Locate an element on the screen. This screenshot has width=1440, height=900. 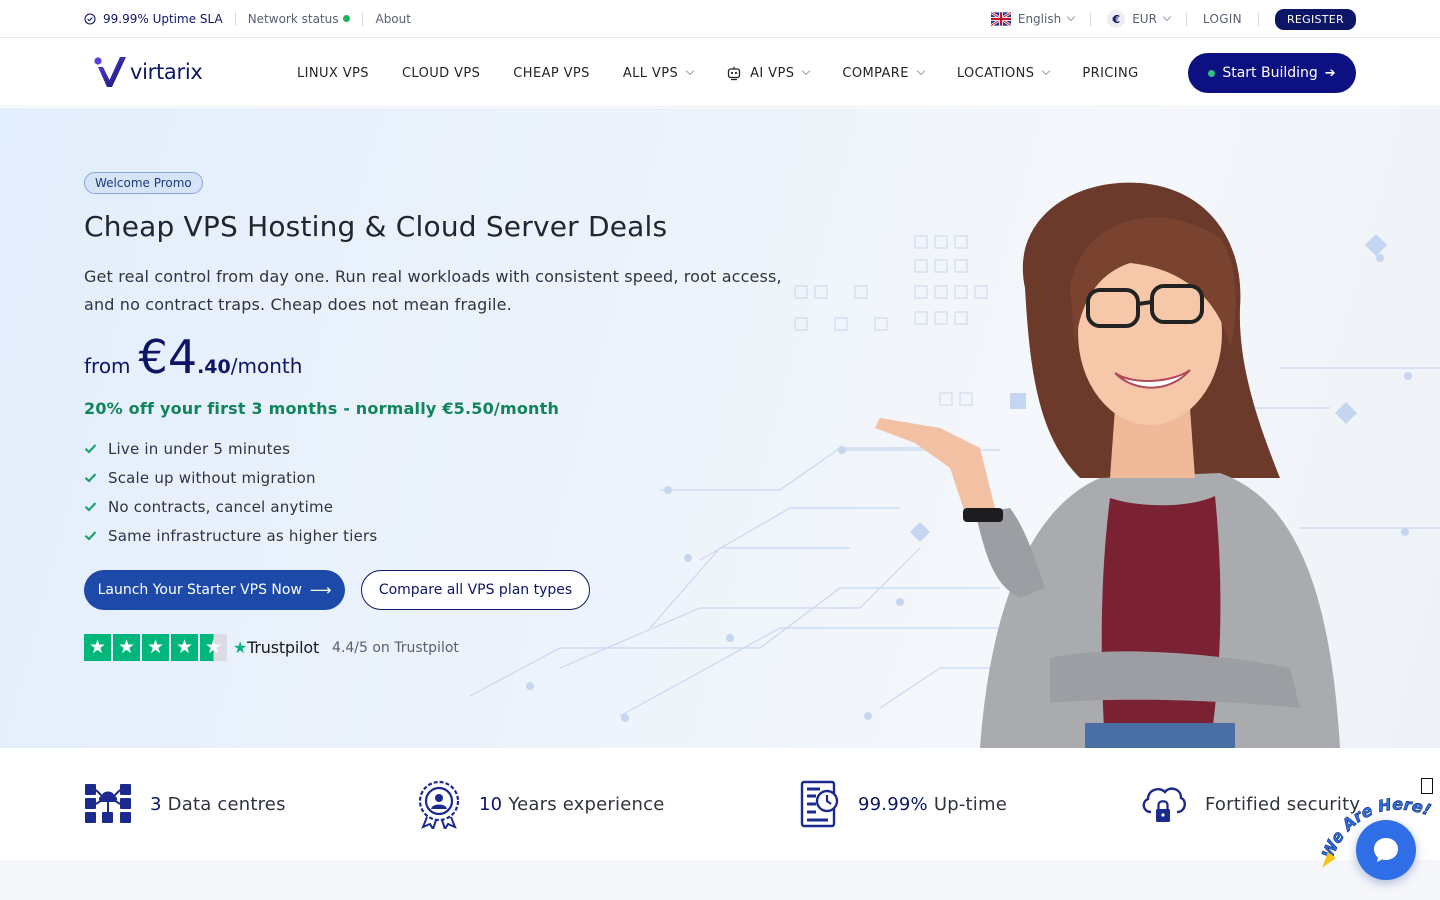
price-period: /month is located at coordinates (266, 366).